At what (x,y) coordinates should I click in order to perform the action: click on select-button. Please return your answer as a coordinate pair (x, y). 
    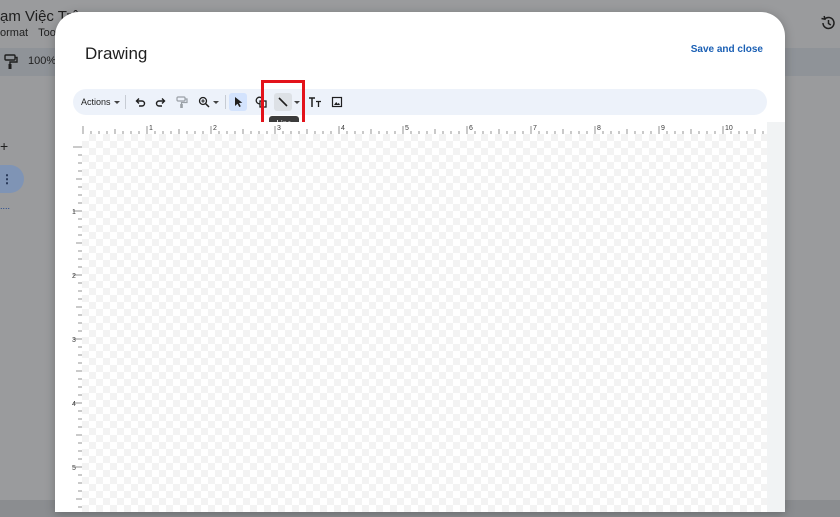
    Looking at the image, I should click on (238, 102).